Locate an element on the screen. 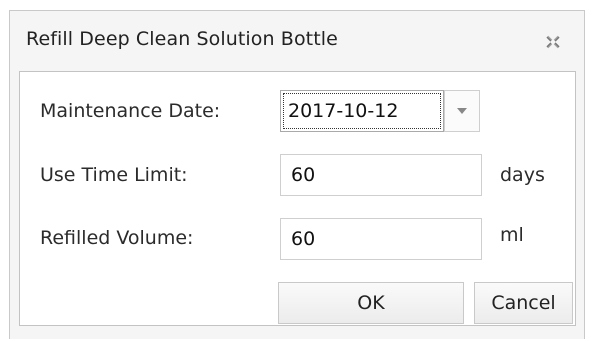  ok-button: OK is located at coordinates (371, 303).